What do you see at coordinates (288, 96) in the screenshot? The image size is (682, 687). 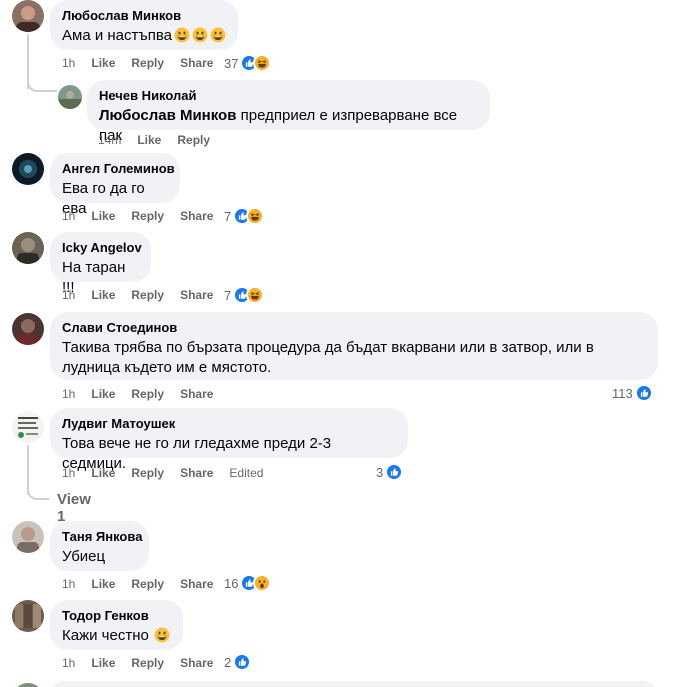 I see `comment-author: Нечев Николай` at bounding box center [288, 96].